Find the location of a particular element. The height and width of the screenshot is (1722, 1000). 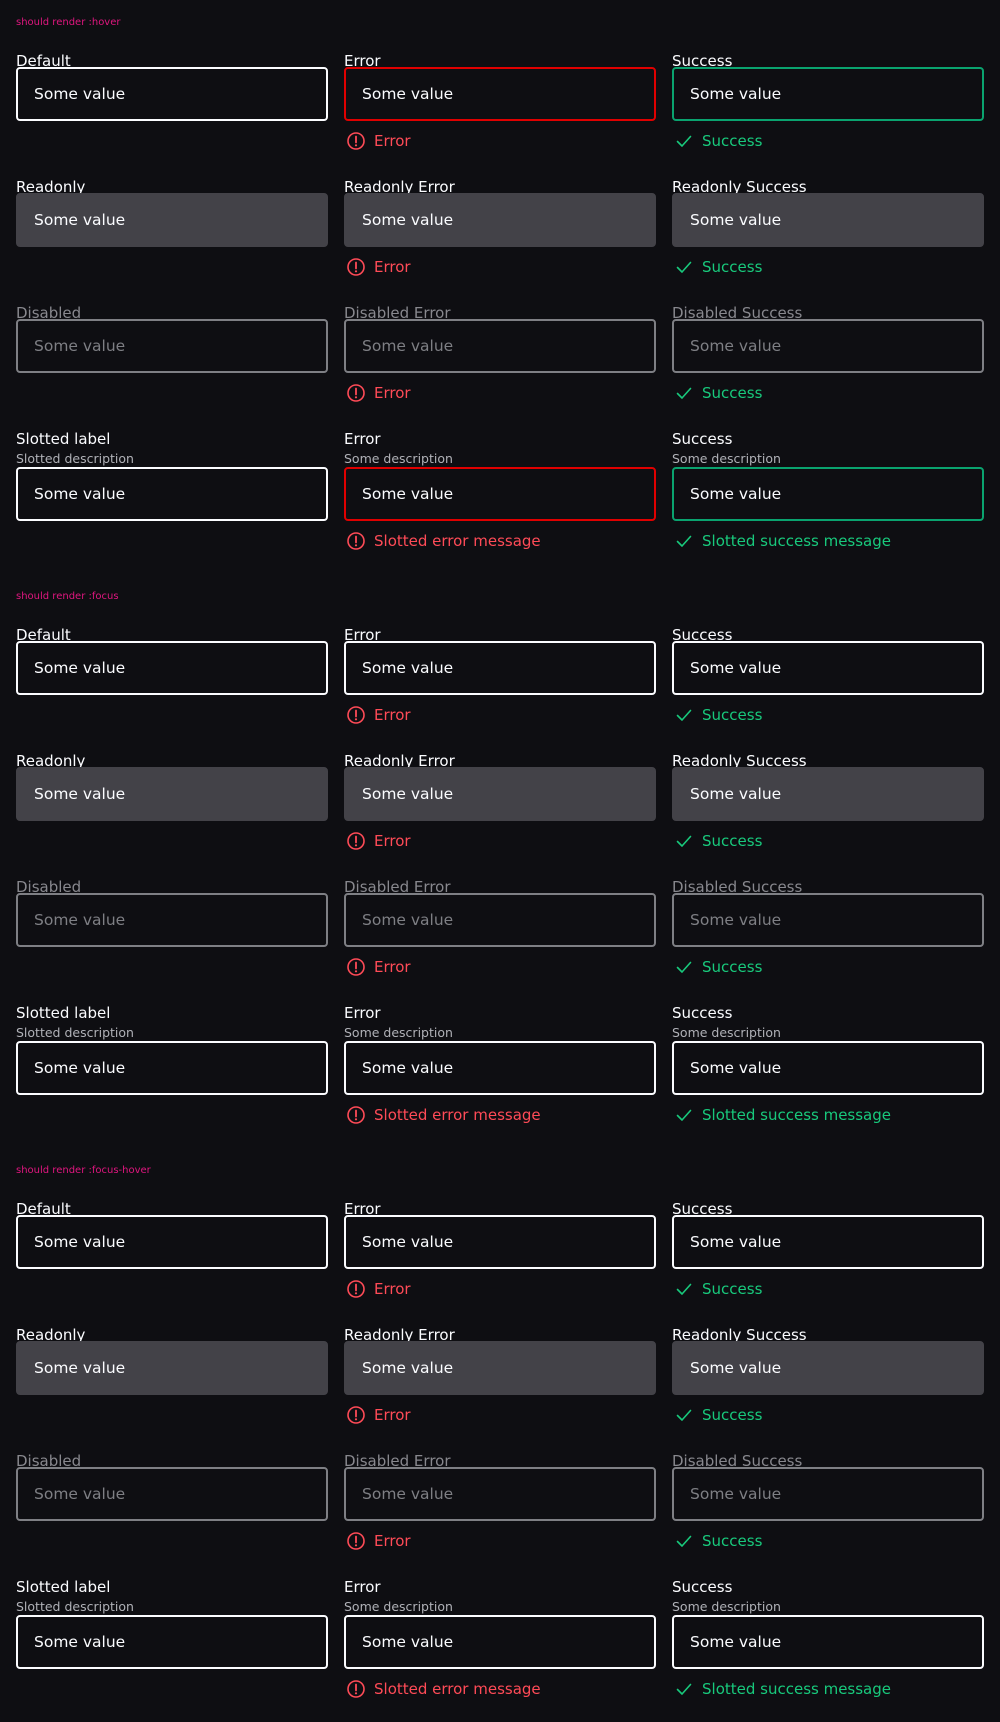

text-field: Default is located at coordinates (172, 104).